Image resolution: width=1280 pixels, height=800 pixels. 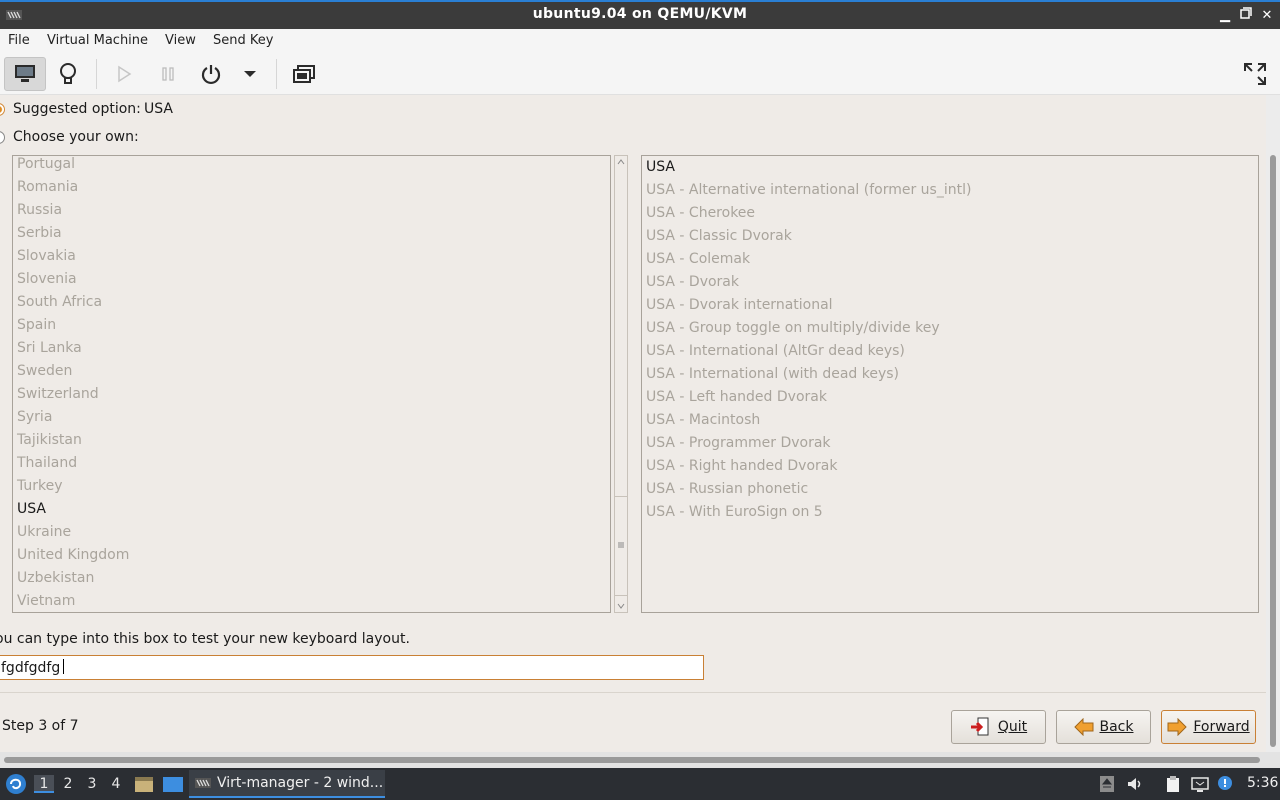 I want to click on toolbar-separator, so click(x=276, y=74).